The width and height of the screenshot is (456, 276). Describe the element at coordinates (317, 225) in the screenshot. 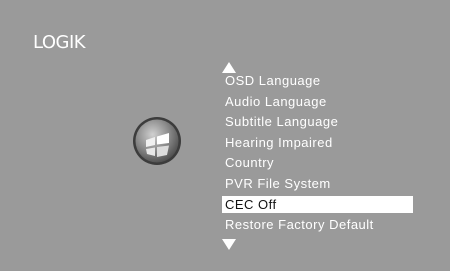

I see `menu-item-restore-factory-default: Restore Factory Default` at that location.